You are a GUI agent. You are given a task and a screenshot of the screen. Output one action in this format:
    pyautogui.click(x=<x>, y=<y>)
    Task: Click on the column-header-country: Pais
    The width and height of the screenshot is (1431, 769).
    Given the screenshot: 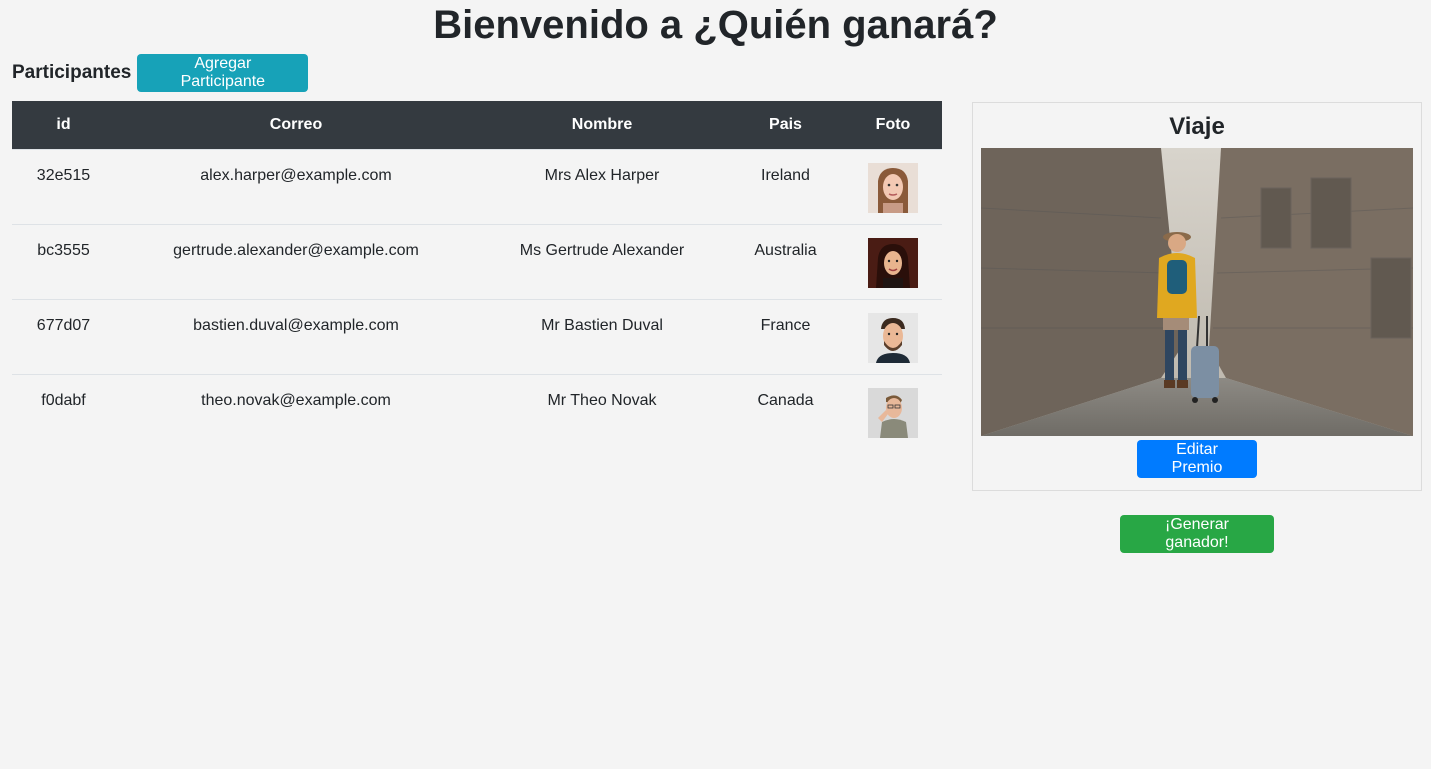 What is the action you would take?
    pyautogui.click(x=785, y=125)
    